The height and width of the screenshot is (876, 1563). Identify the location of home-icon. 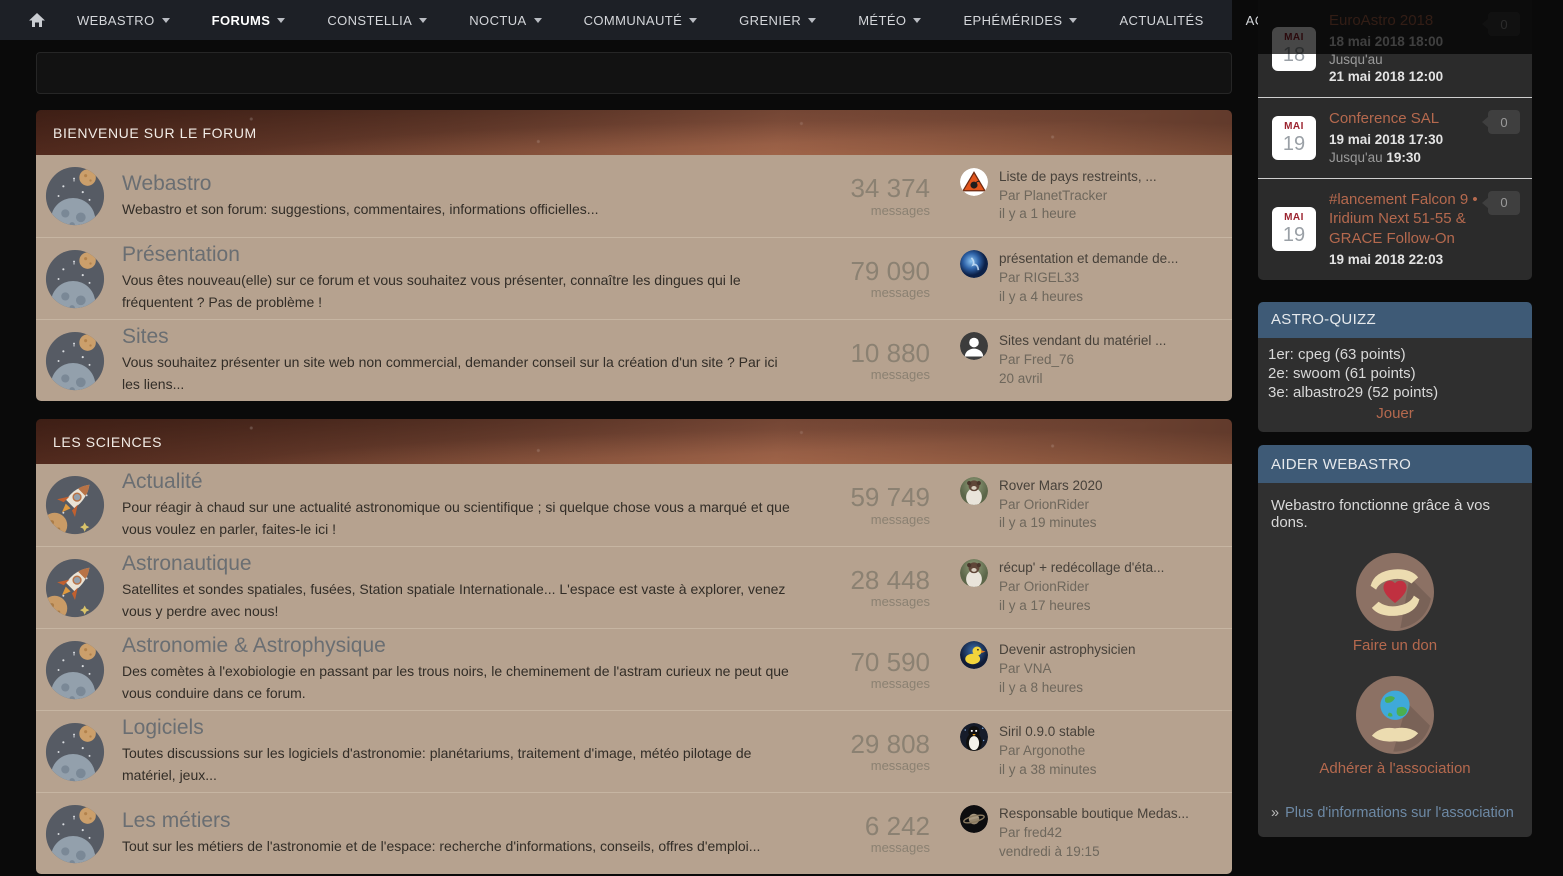
(37, 20).